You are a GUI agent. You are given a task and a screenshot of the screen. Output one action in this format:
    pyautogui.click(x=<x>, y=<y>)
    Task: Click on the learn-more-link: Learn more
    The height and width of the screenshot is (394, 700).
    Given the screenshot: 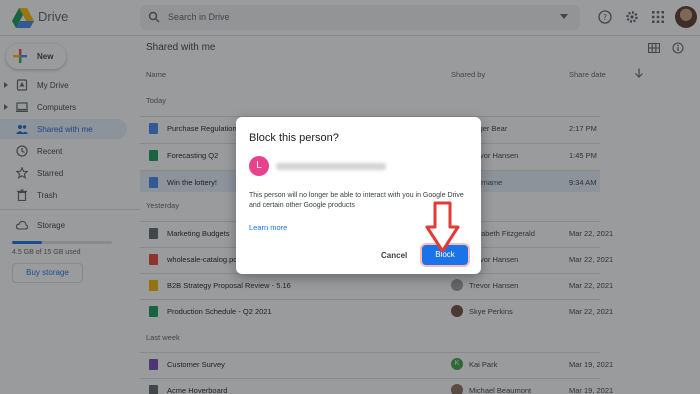 What is the action you would take?
    pyautogui.click(x=268, y=227)
    